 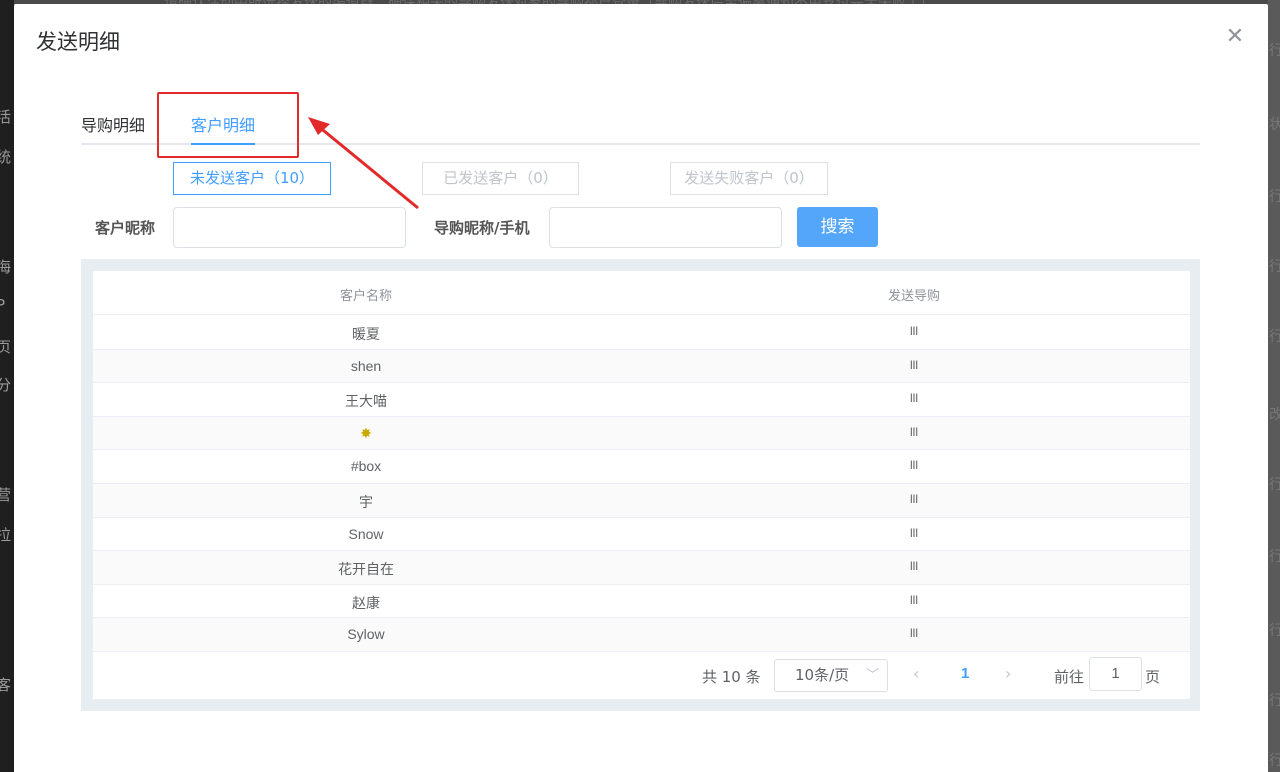 I want to click on page-size-select: 10条/页 ﹀, so click(x=831, y=675).